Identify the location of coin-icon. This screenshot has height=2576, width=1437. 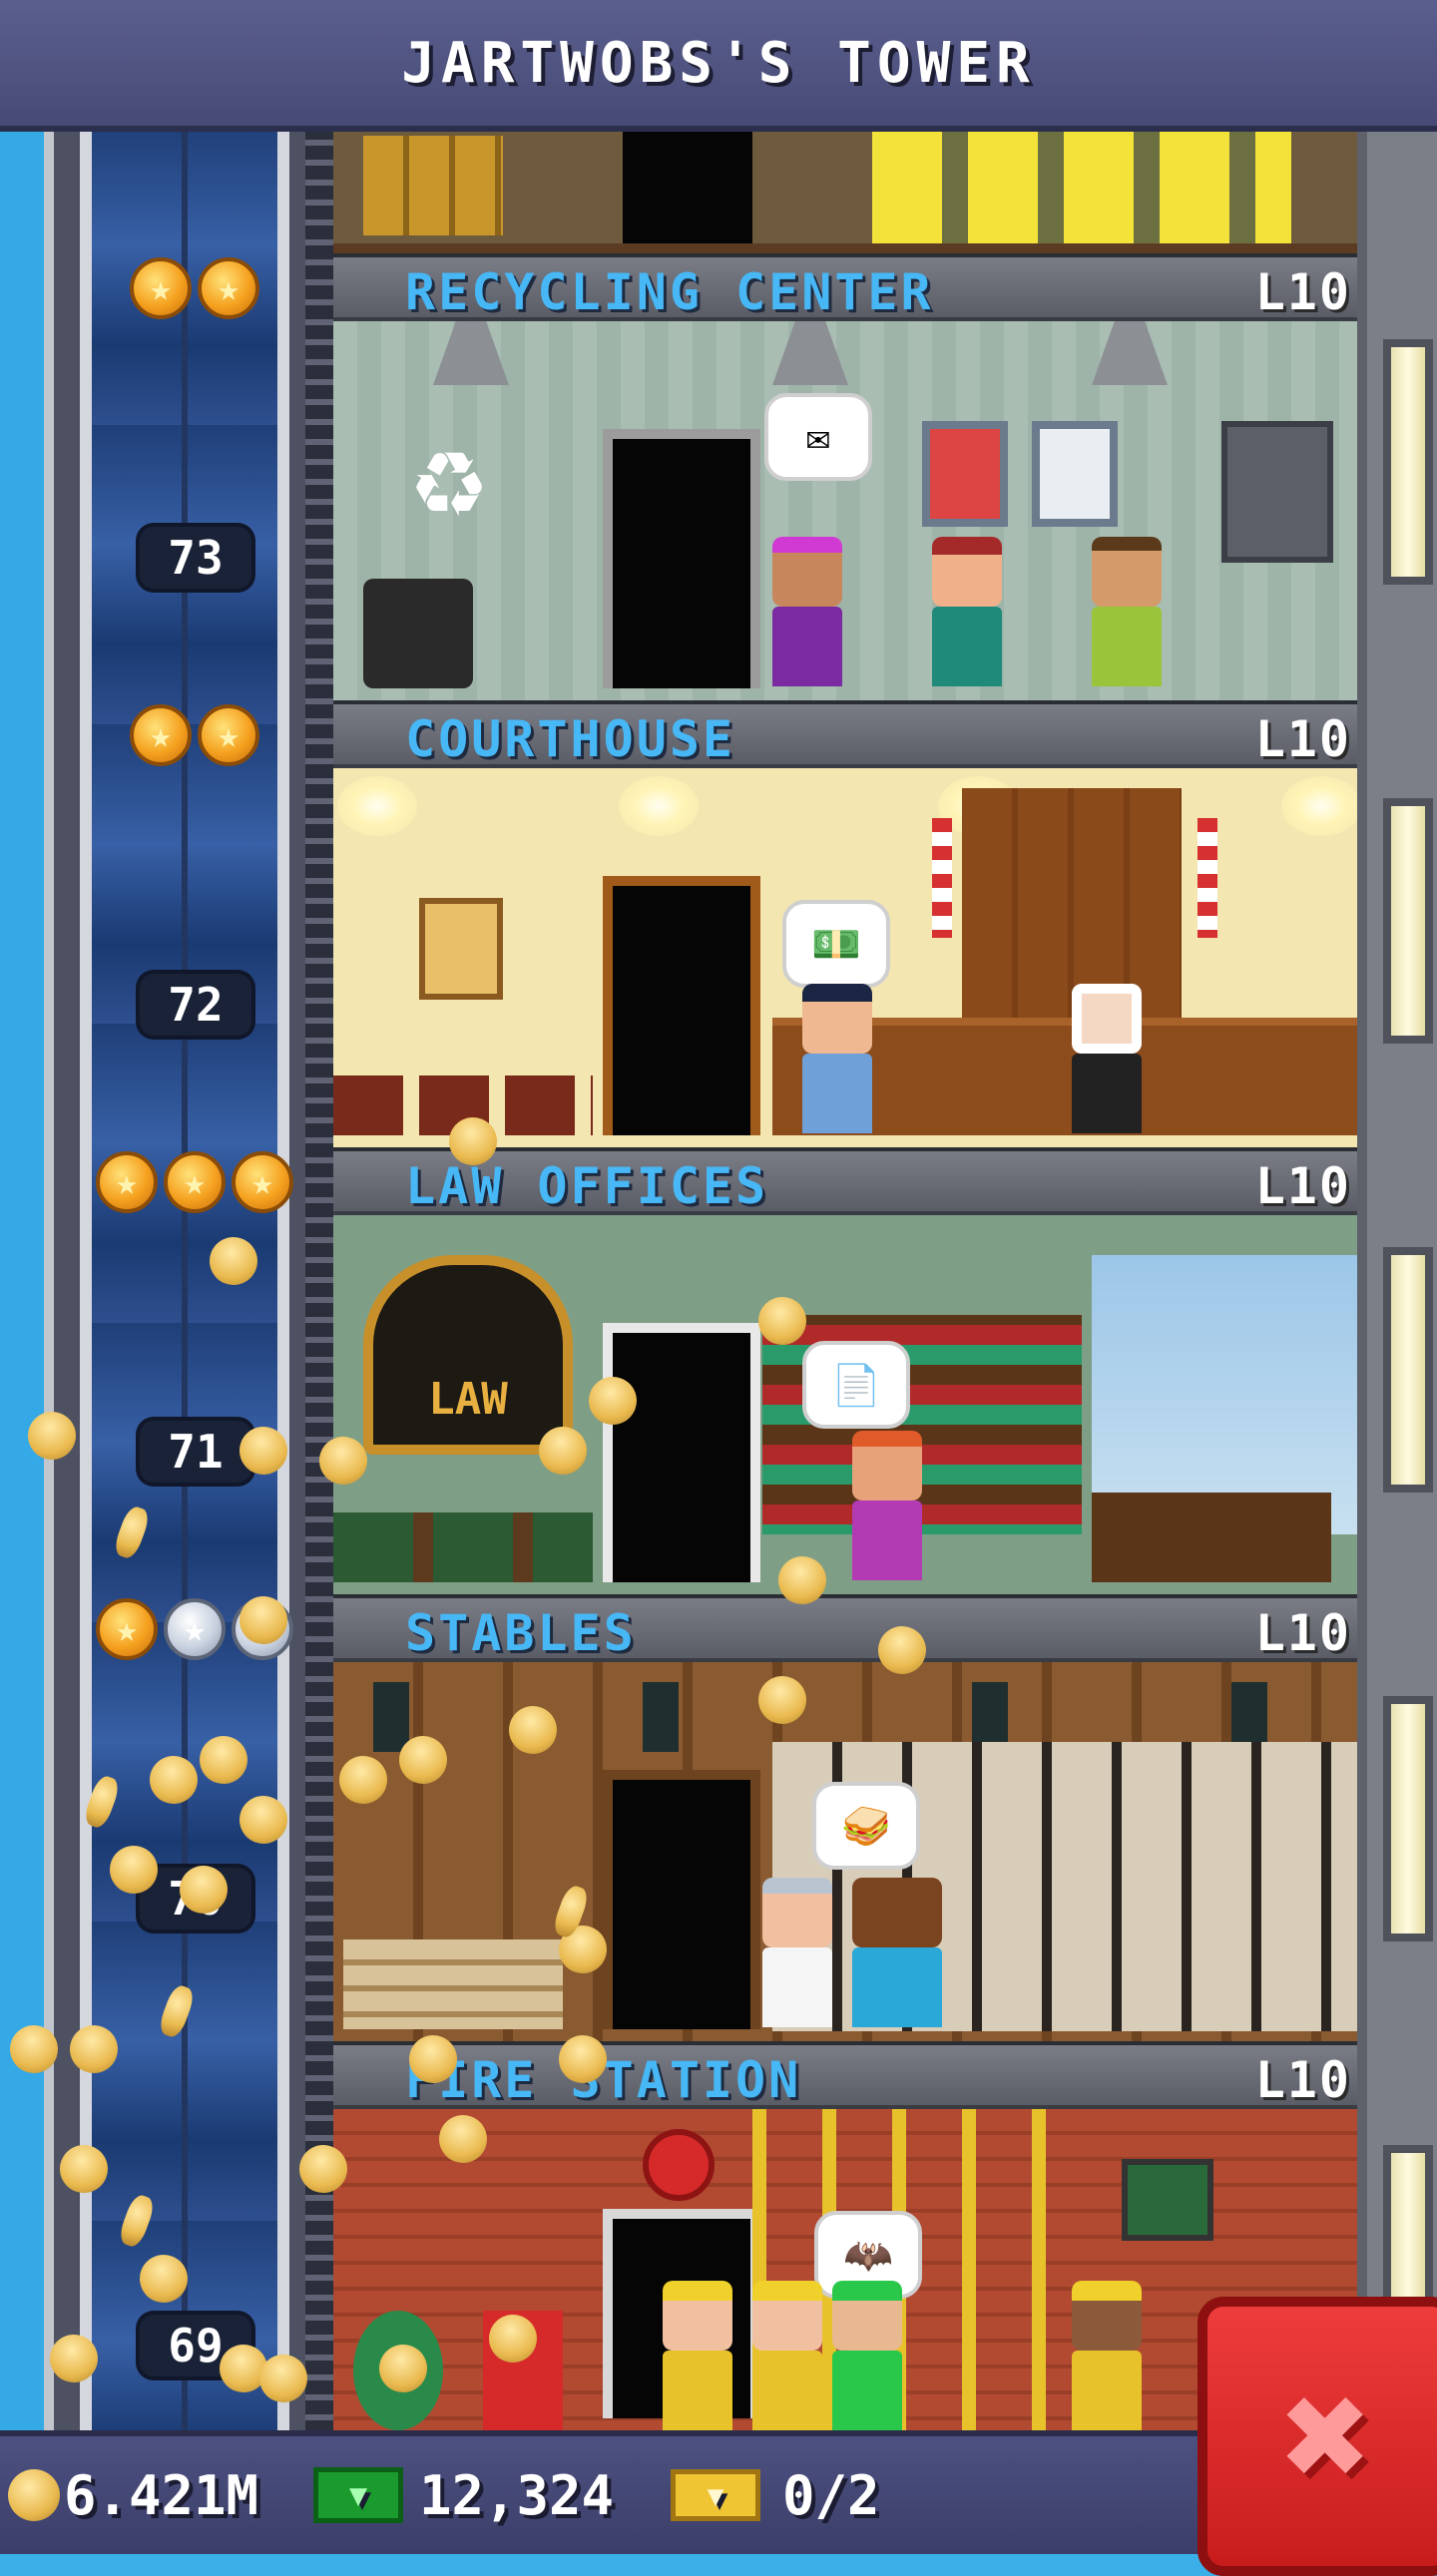
(34, 2495).